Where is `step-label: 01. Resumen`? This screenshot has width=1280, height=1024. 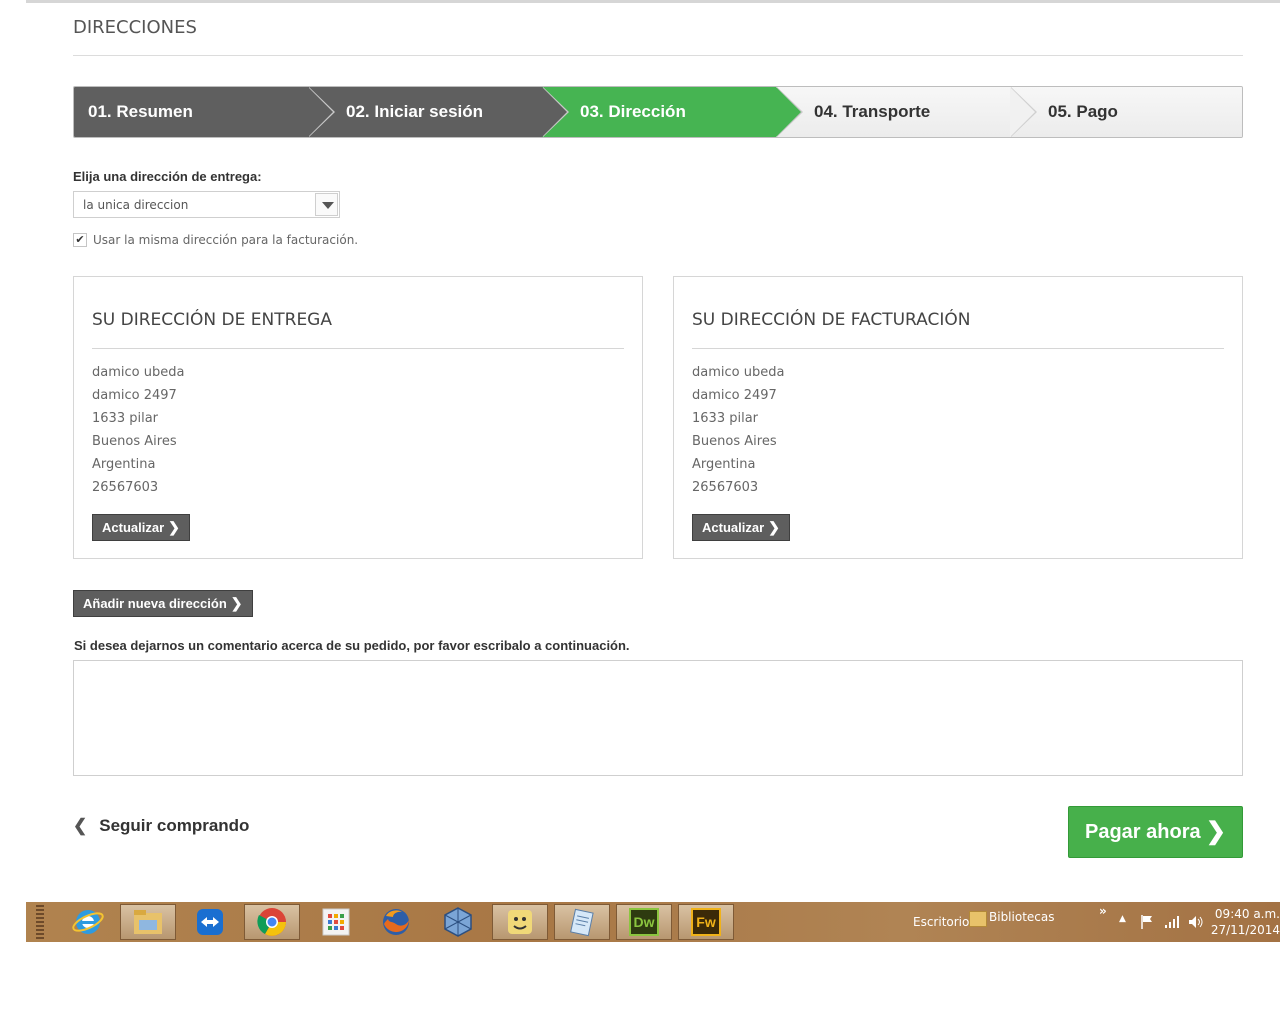
step-label: 01. Resumen is located at coordinates (140, 111).